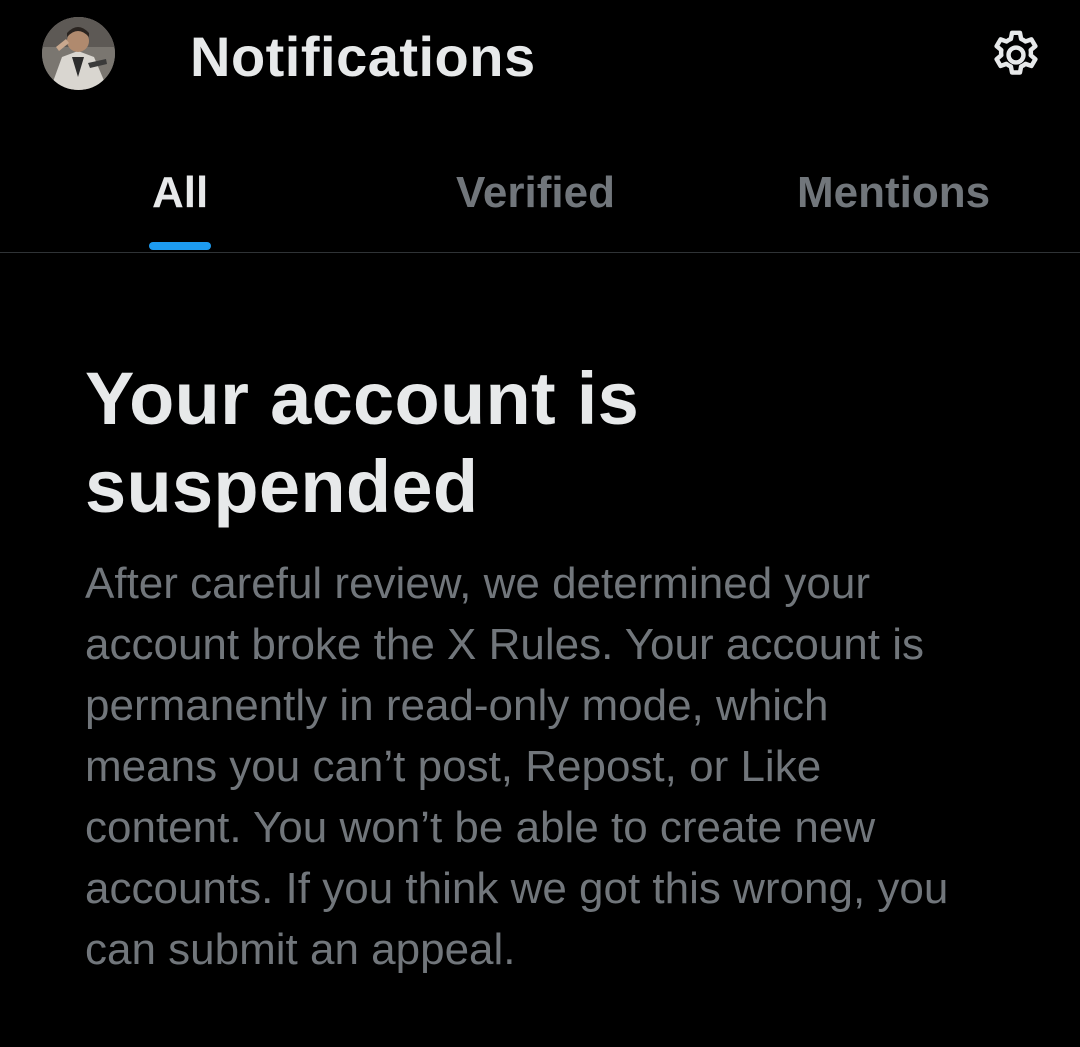 This screenshot has width=1080, height=1047. I want to click on tab-mentions-label: Mentions, so click(894, 192).